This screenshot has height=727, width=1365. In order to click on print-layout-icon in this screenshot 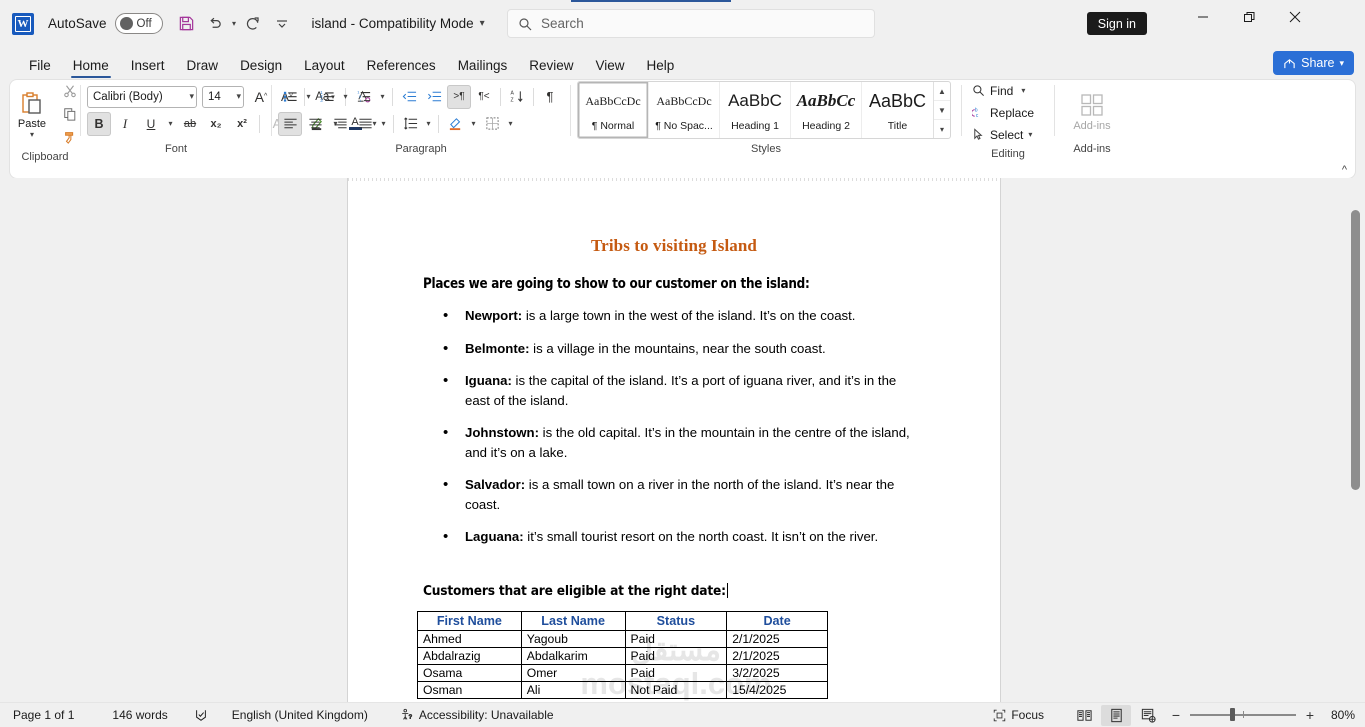, I will do `click(1116, 715)`.